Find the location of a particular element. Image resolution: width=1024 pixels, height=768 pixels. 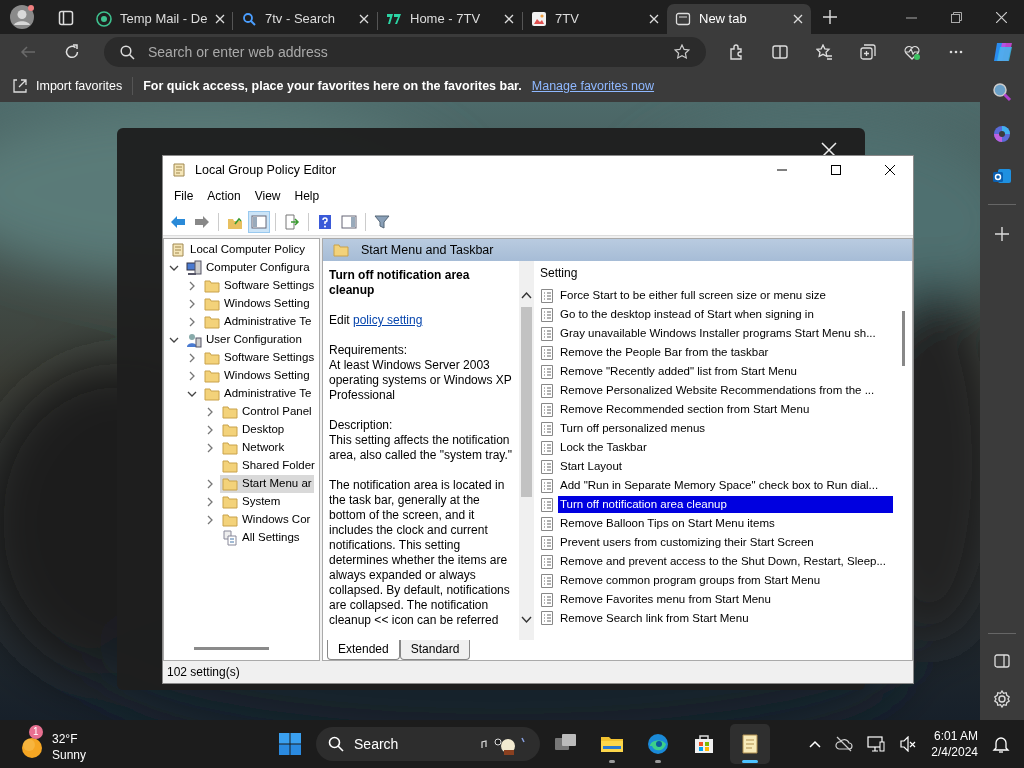

sidebar-toggle-icon is located at coordinates (1002, 661).